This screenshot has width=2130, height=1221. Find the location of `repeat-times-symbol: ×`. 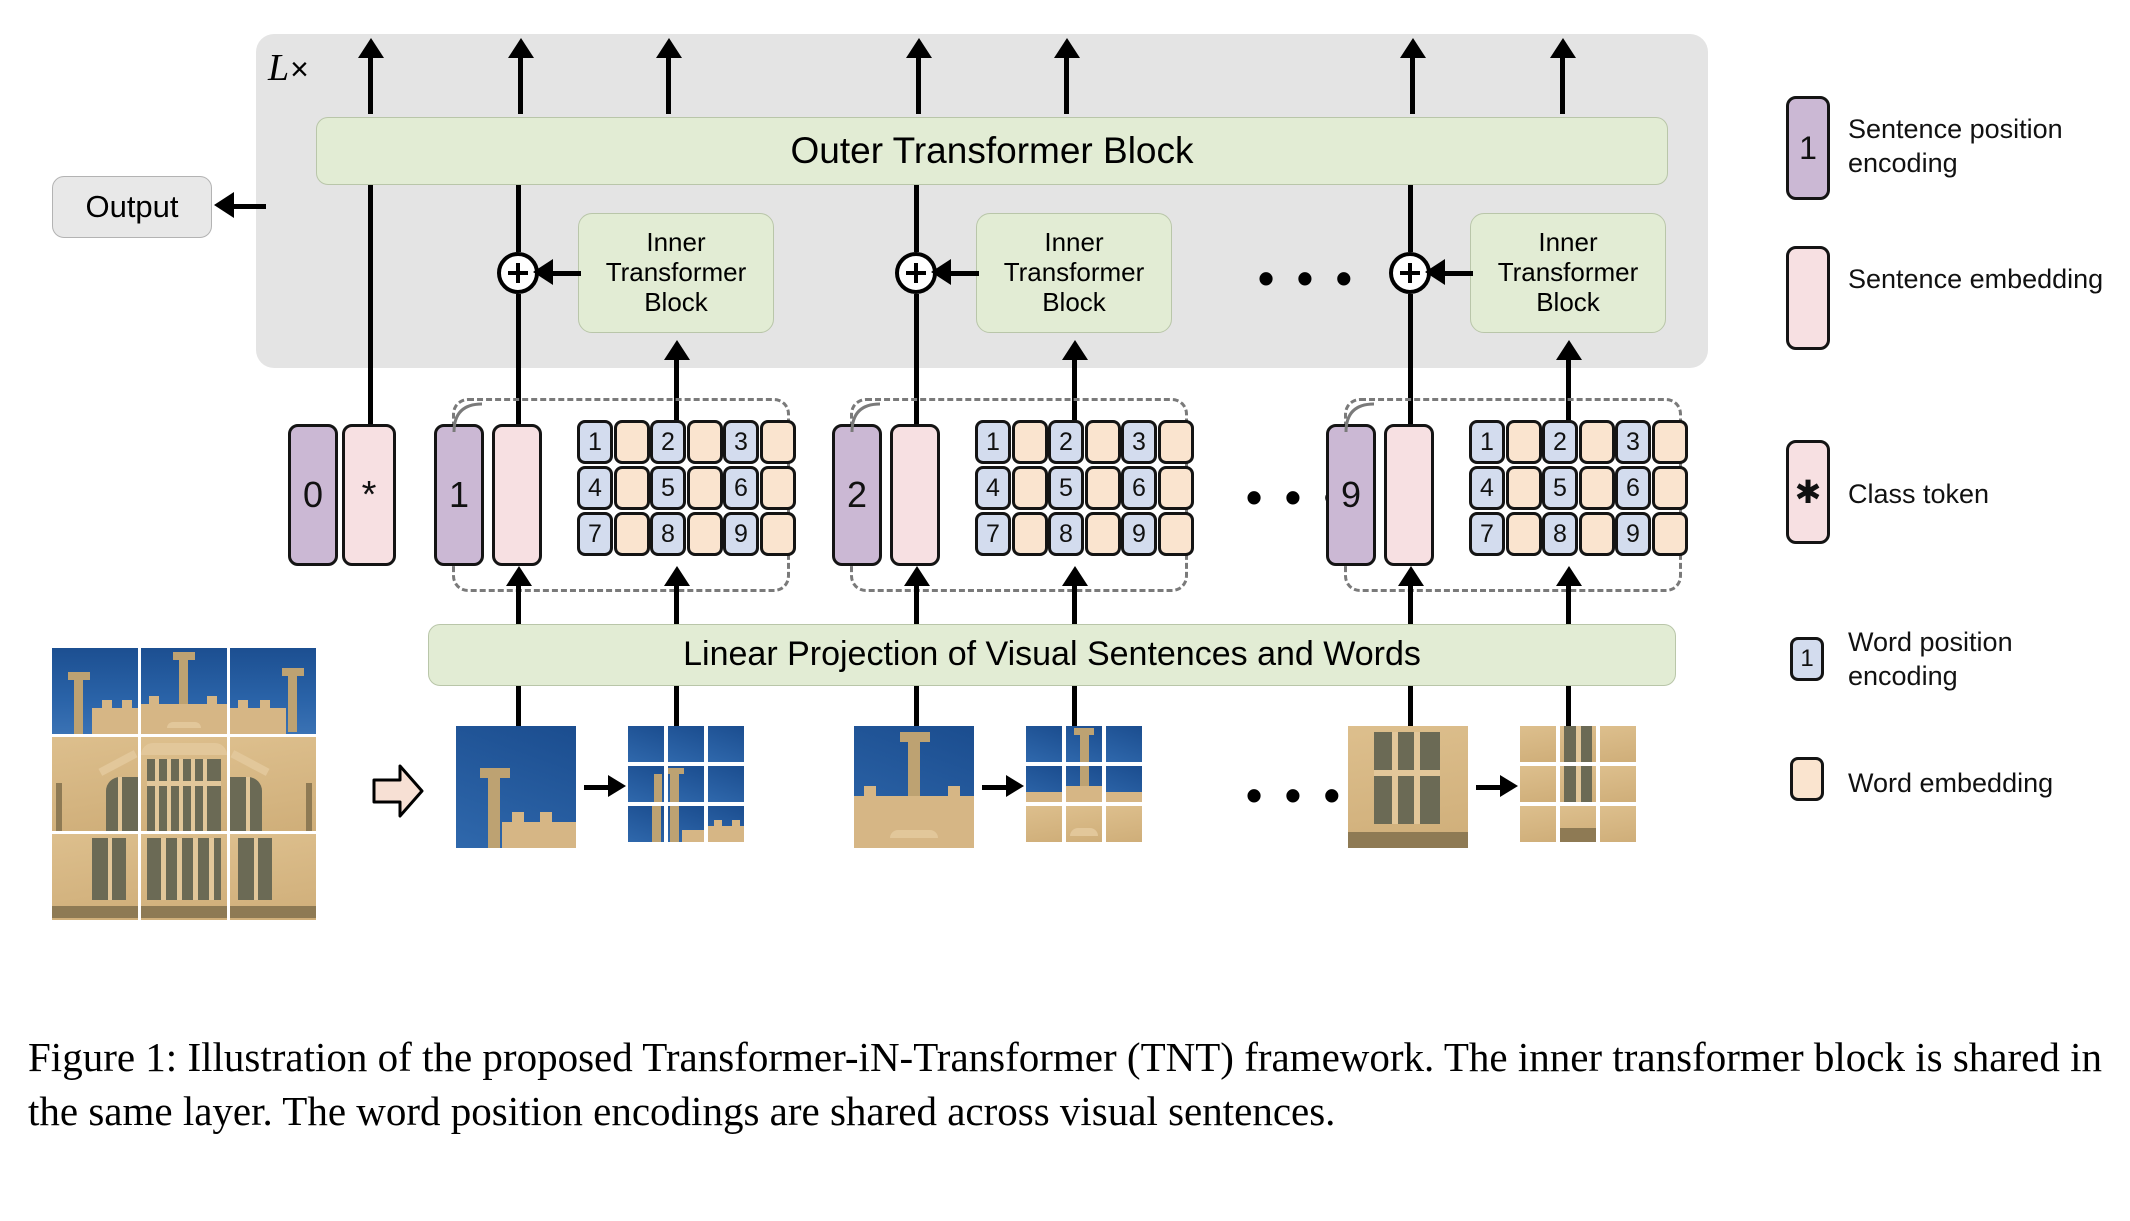

repeat-times-symbol: × is located at coordinates (300, 69).